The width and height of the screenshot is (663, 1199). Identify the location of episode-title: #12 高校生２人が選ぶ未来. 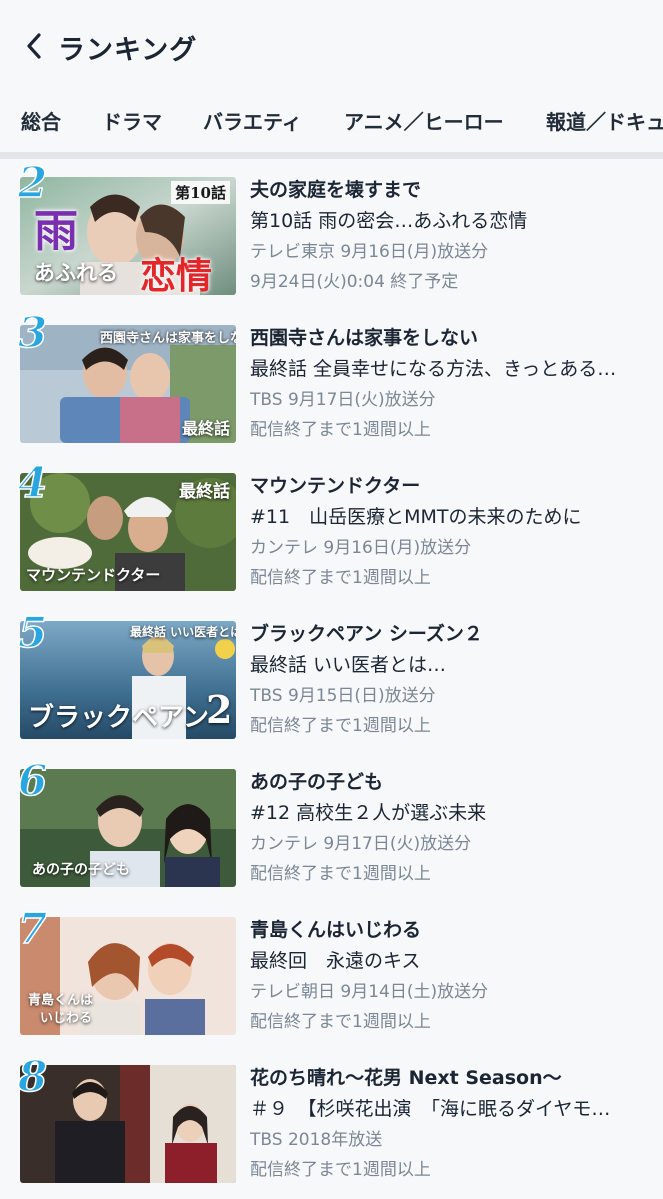
(368, 813).